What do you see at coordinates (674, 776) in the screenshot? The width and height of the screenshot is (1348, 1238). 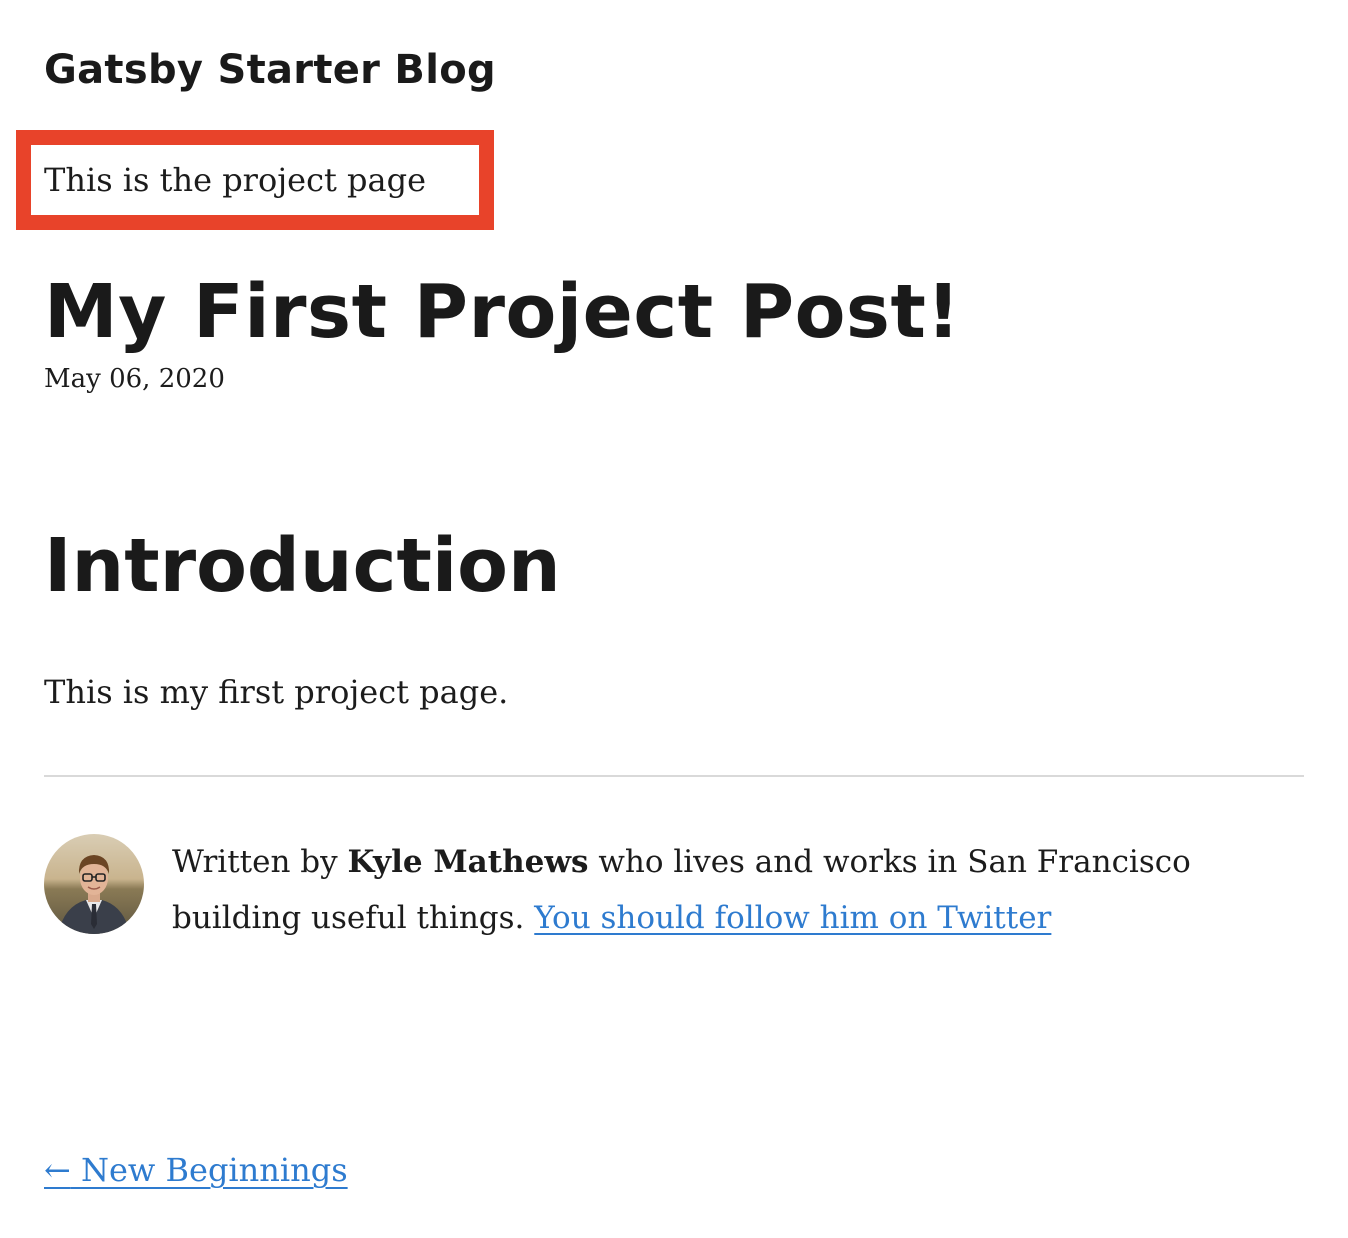 I see `divider` at bounding box center [674, 776].